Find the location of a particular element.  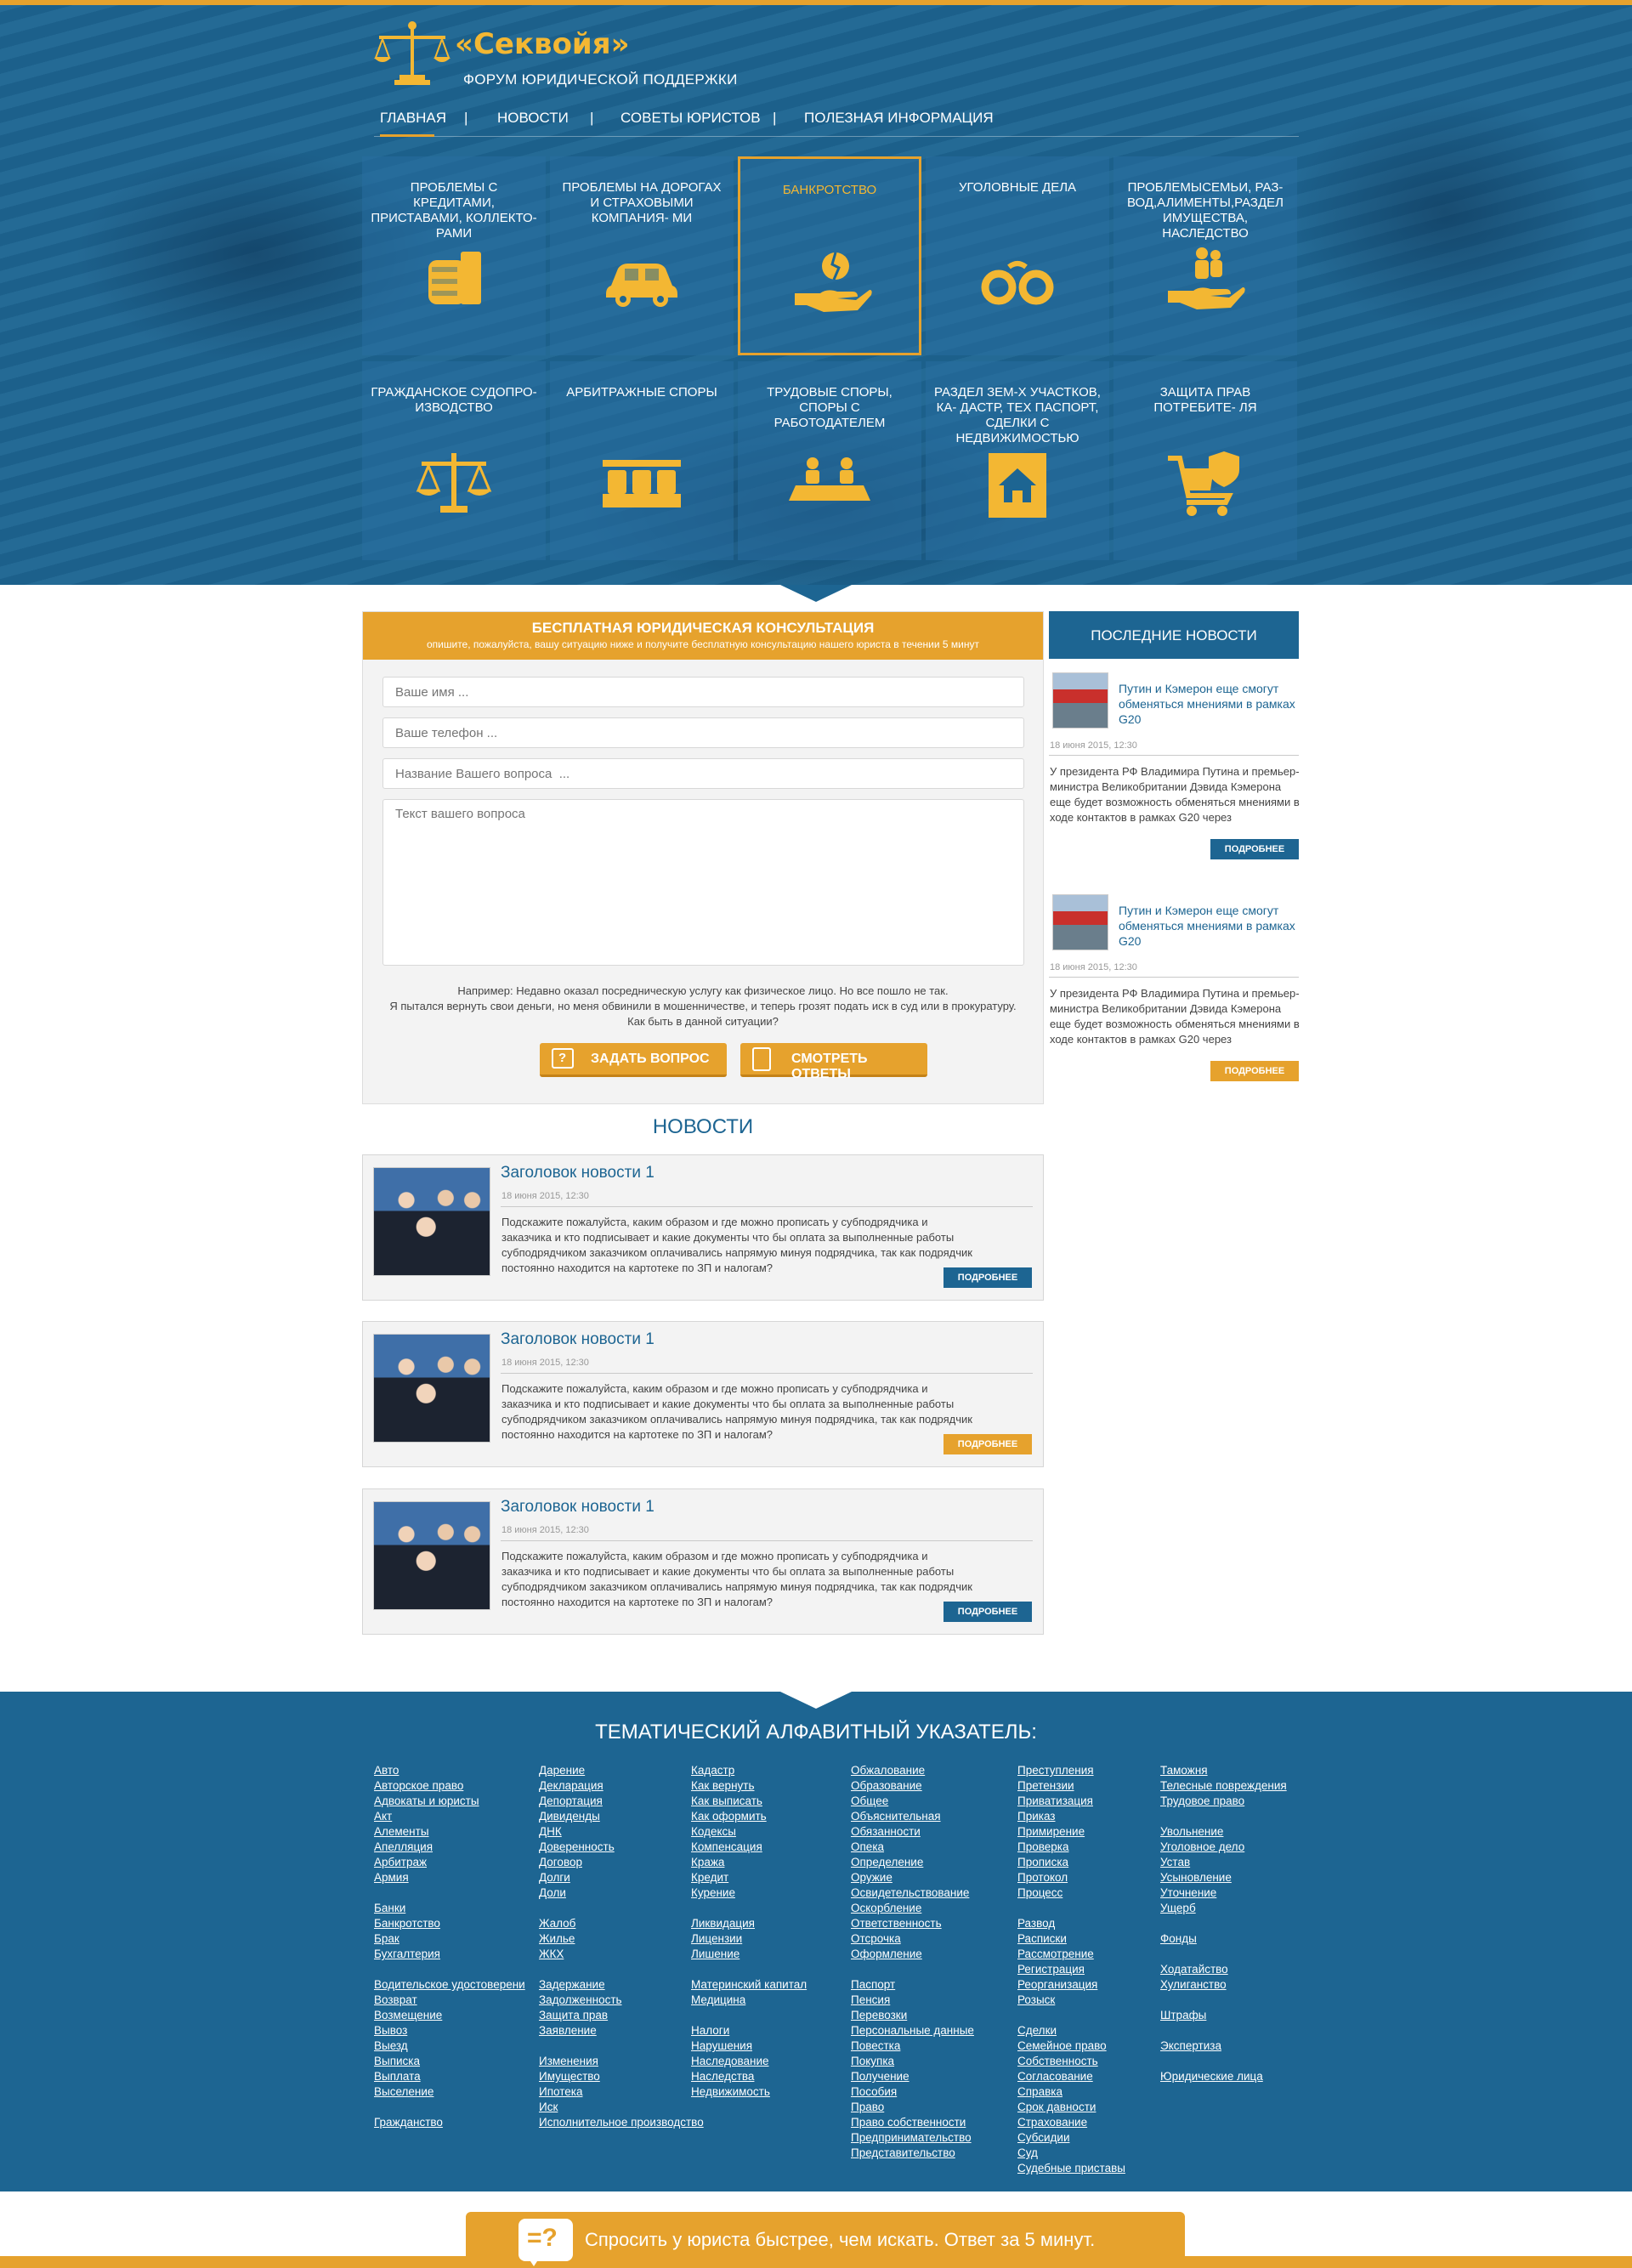

index-link: ЖКХ is located at coordinates (621, 1954).